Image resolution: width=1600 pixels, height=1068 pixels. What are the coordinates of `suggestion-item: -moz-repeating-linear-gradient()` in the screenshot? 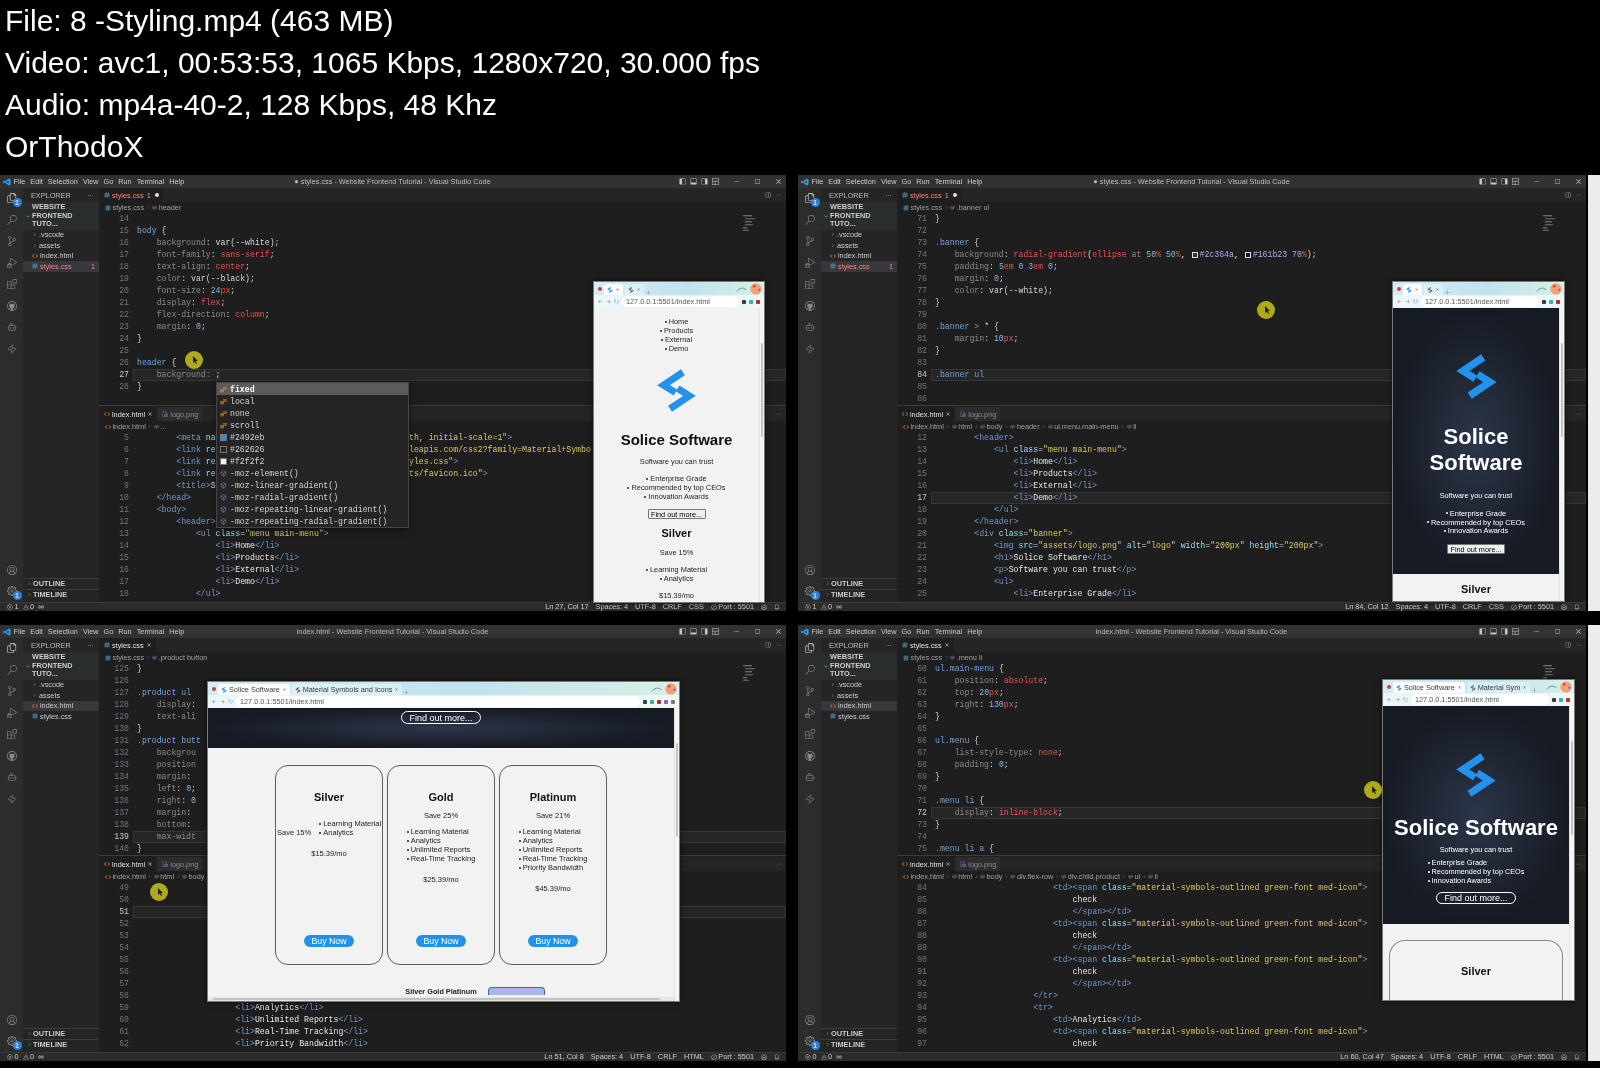 It's located at (312, 509).